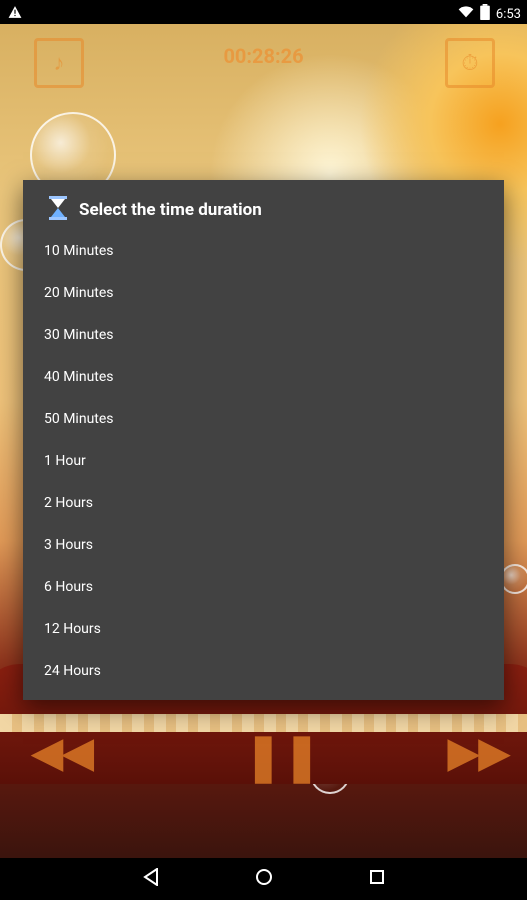  I want to click on back-button, so click(151, 878).